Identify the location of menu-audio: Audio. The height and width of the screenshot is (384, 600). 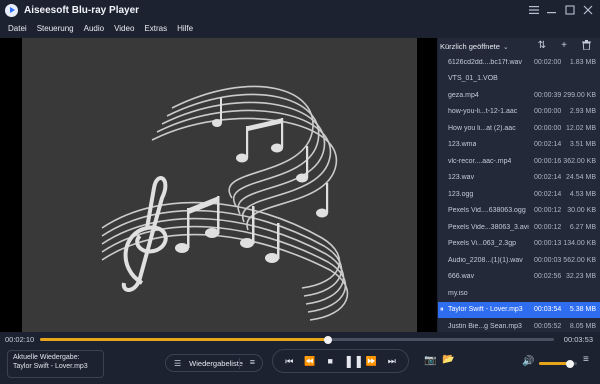
(94, 28).